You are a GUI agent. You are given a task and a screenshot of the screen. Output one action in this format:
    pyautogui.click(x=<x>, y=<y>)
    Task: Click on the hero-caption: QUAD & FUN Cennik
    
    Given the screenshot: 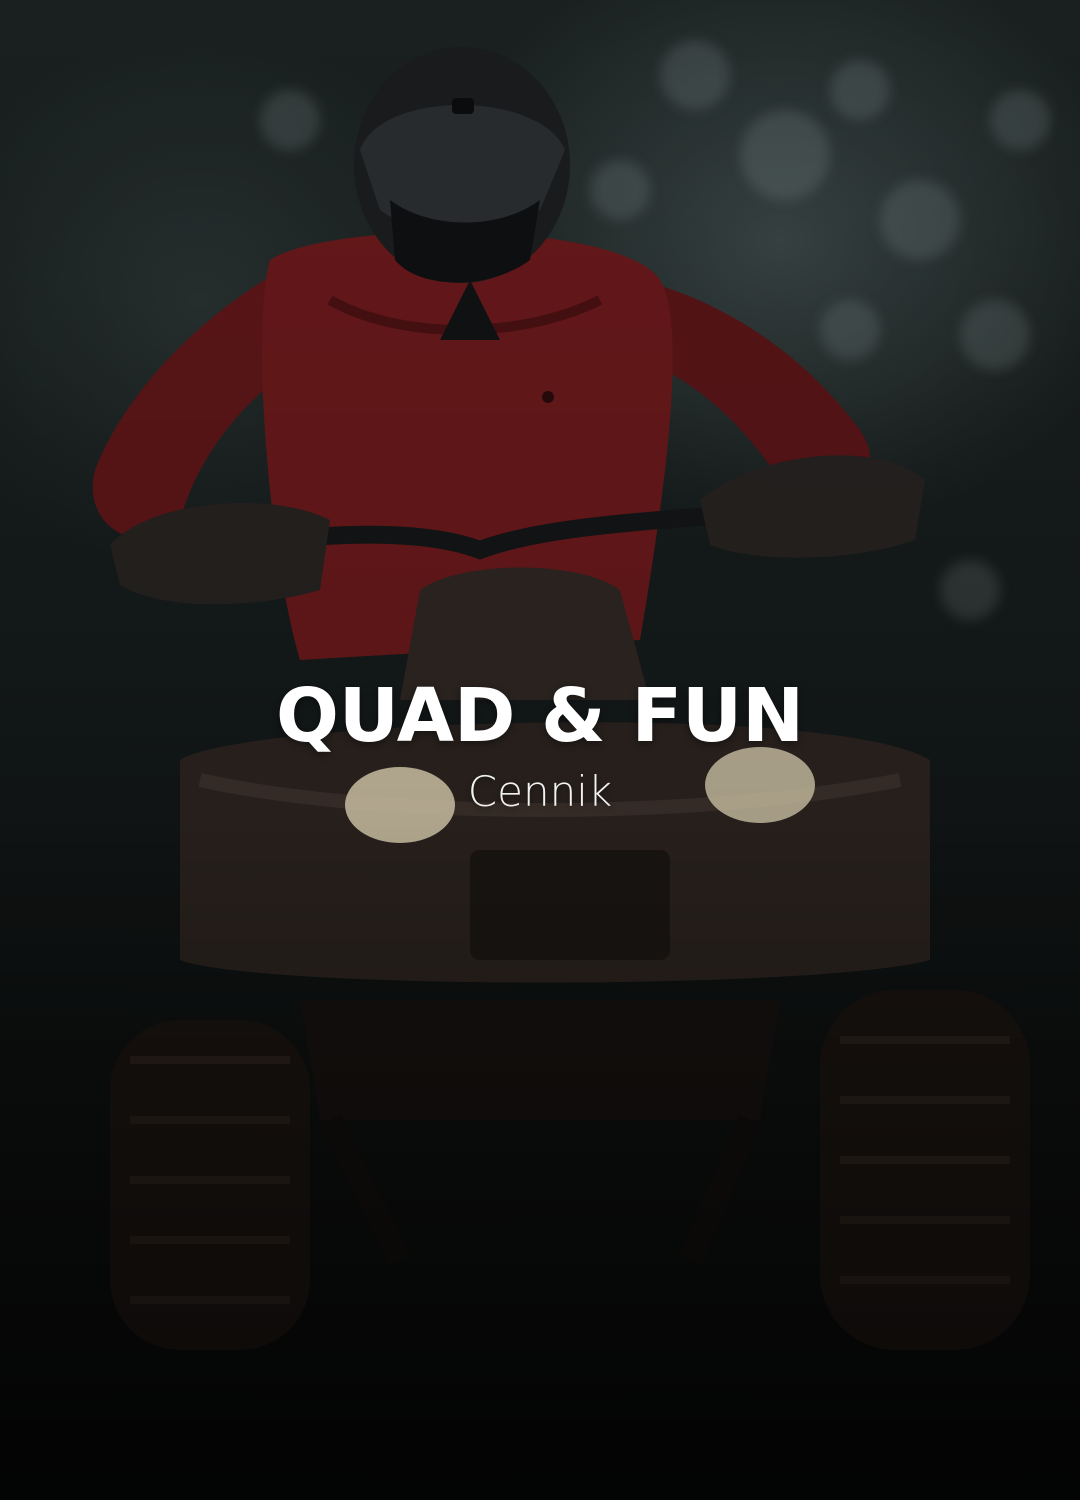 What is the action you would take?
    pyautogui.click(x=540, y=744)
    